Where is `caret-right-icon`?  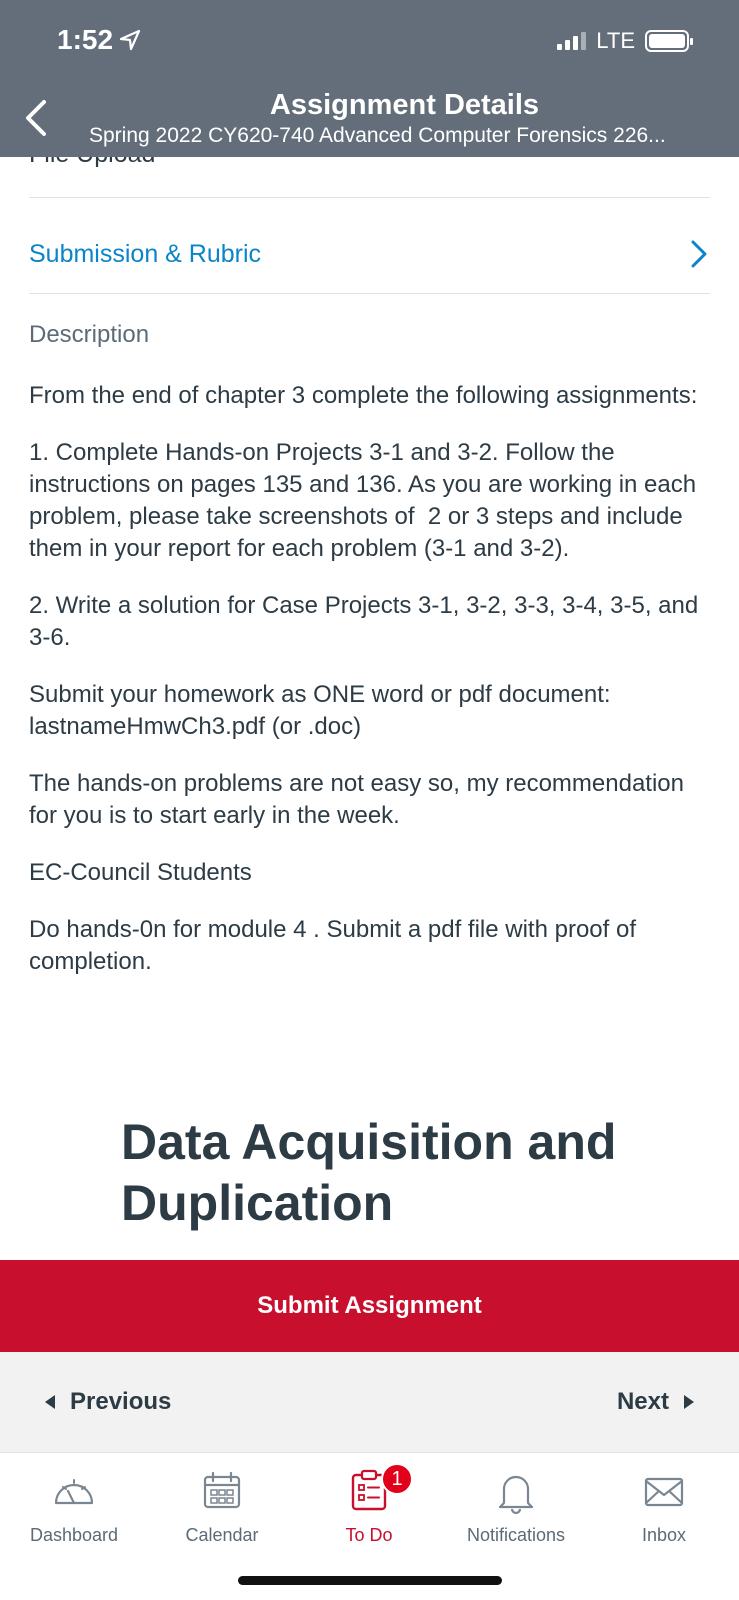
caret-right-icon is located at coordinates (689, 1402).